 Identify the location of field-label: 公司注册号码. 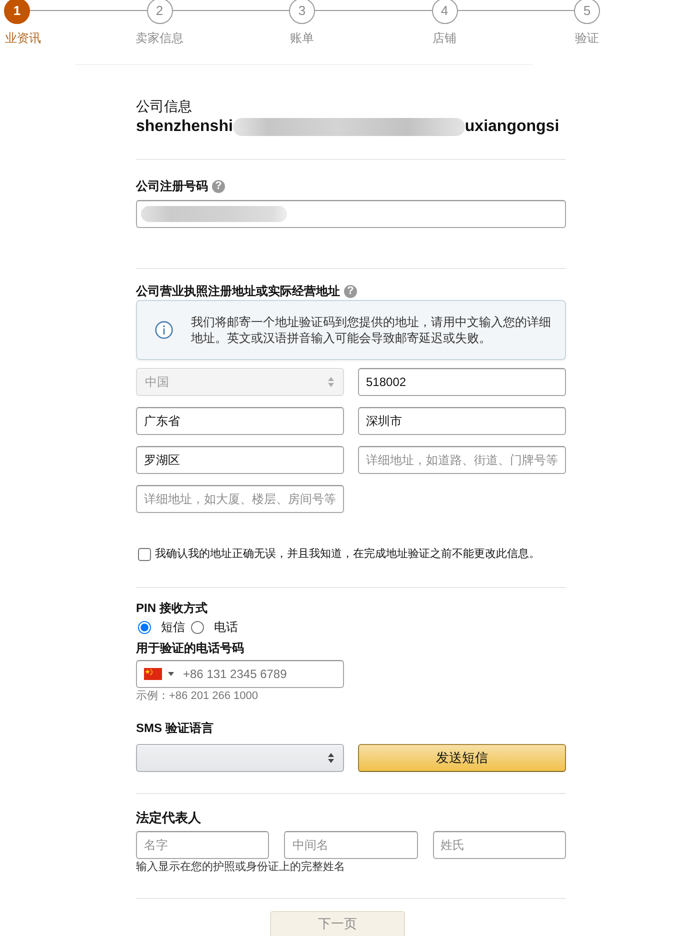
(172, 186).